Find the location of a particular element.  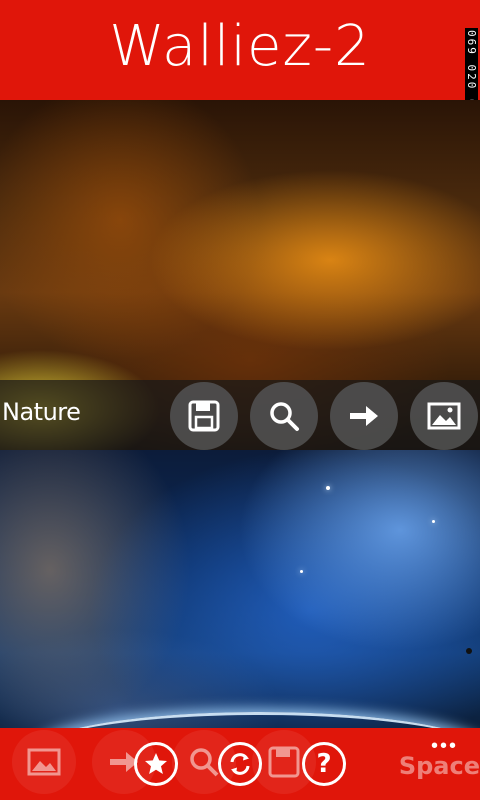

ghost-image-button is located at coordinates (44, 762).